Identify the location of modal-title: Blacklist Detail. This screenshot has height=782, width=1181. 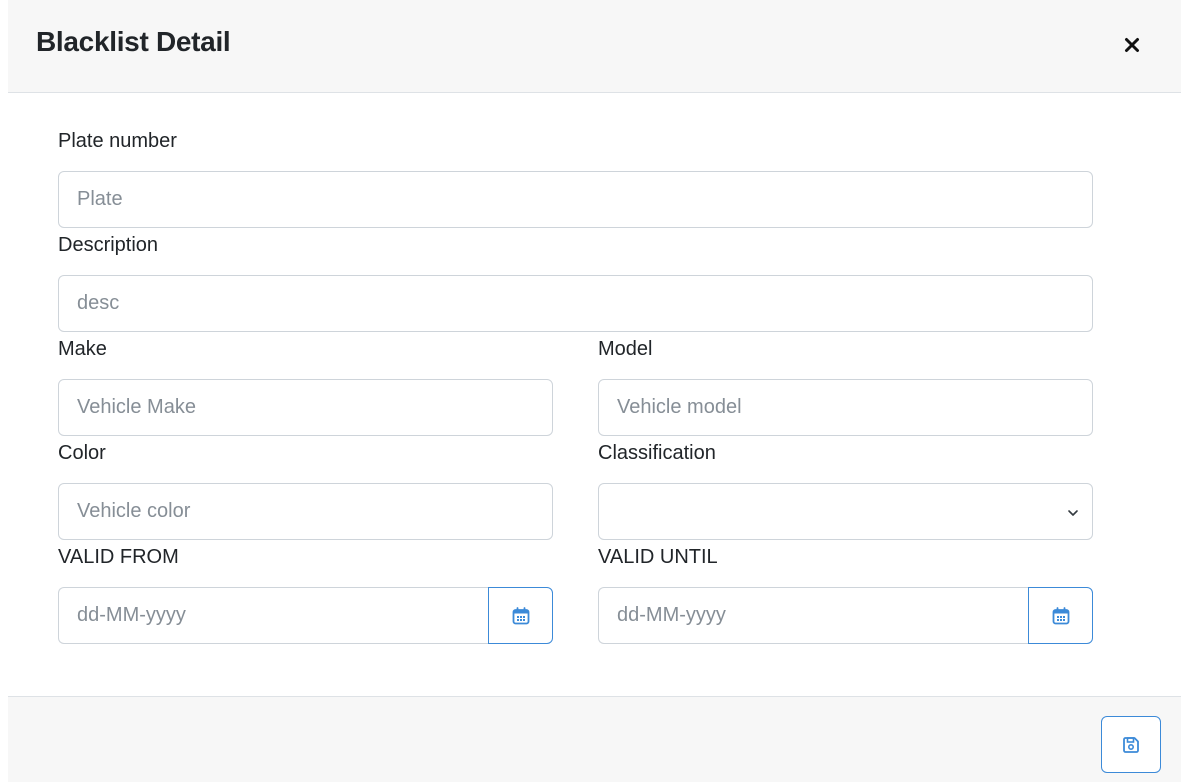
(133, 41).